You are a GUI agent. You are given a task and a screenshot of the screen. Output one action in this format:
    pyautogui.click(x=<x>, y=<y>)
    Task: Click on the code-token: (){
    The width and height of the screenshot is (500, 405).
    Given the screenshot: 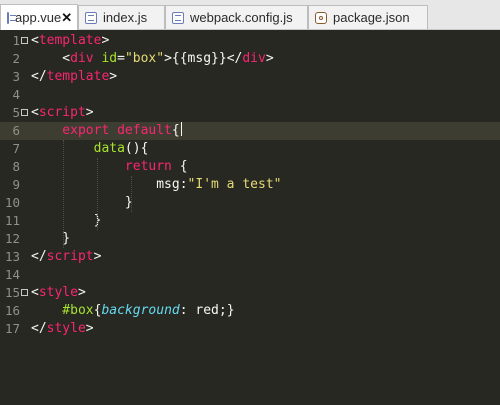 What is the action you would take?
    pyautogui.click(x=136, y=148)
    